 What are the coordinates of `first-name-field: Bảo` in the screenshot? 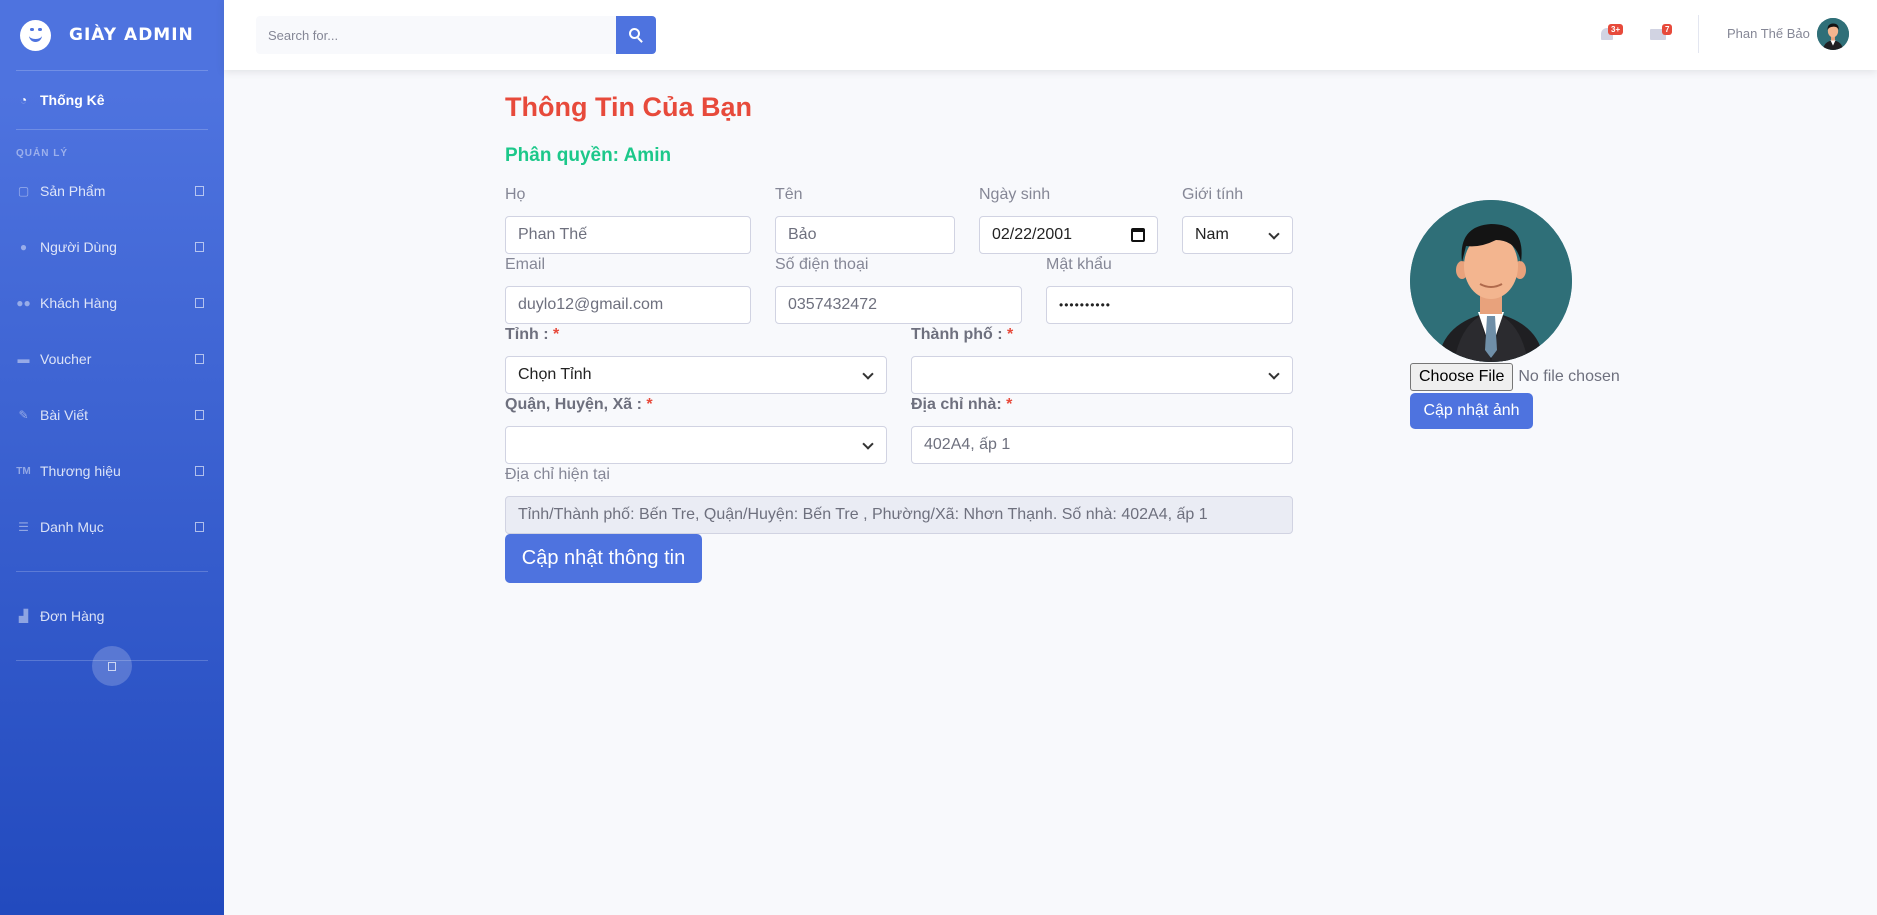 It's located at (865, 235).